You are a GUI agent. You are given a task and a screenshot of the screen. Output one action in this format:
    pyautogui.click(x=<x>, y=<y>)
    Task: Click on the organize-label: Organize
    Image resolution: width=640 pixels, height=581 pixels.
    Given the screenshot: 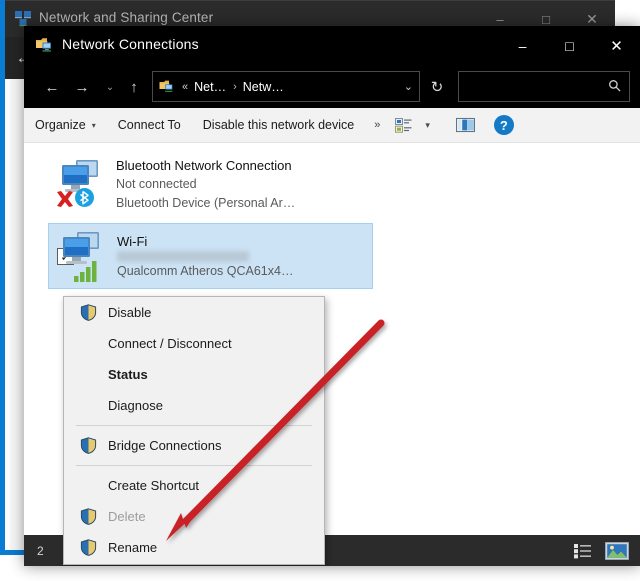 What is the action you would take?
    pyautogui.click(x=60, y=125)
    